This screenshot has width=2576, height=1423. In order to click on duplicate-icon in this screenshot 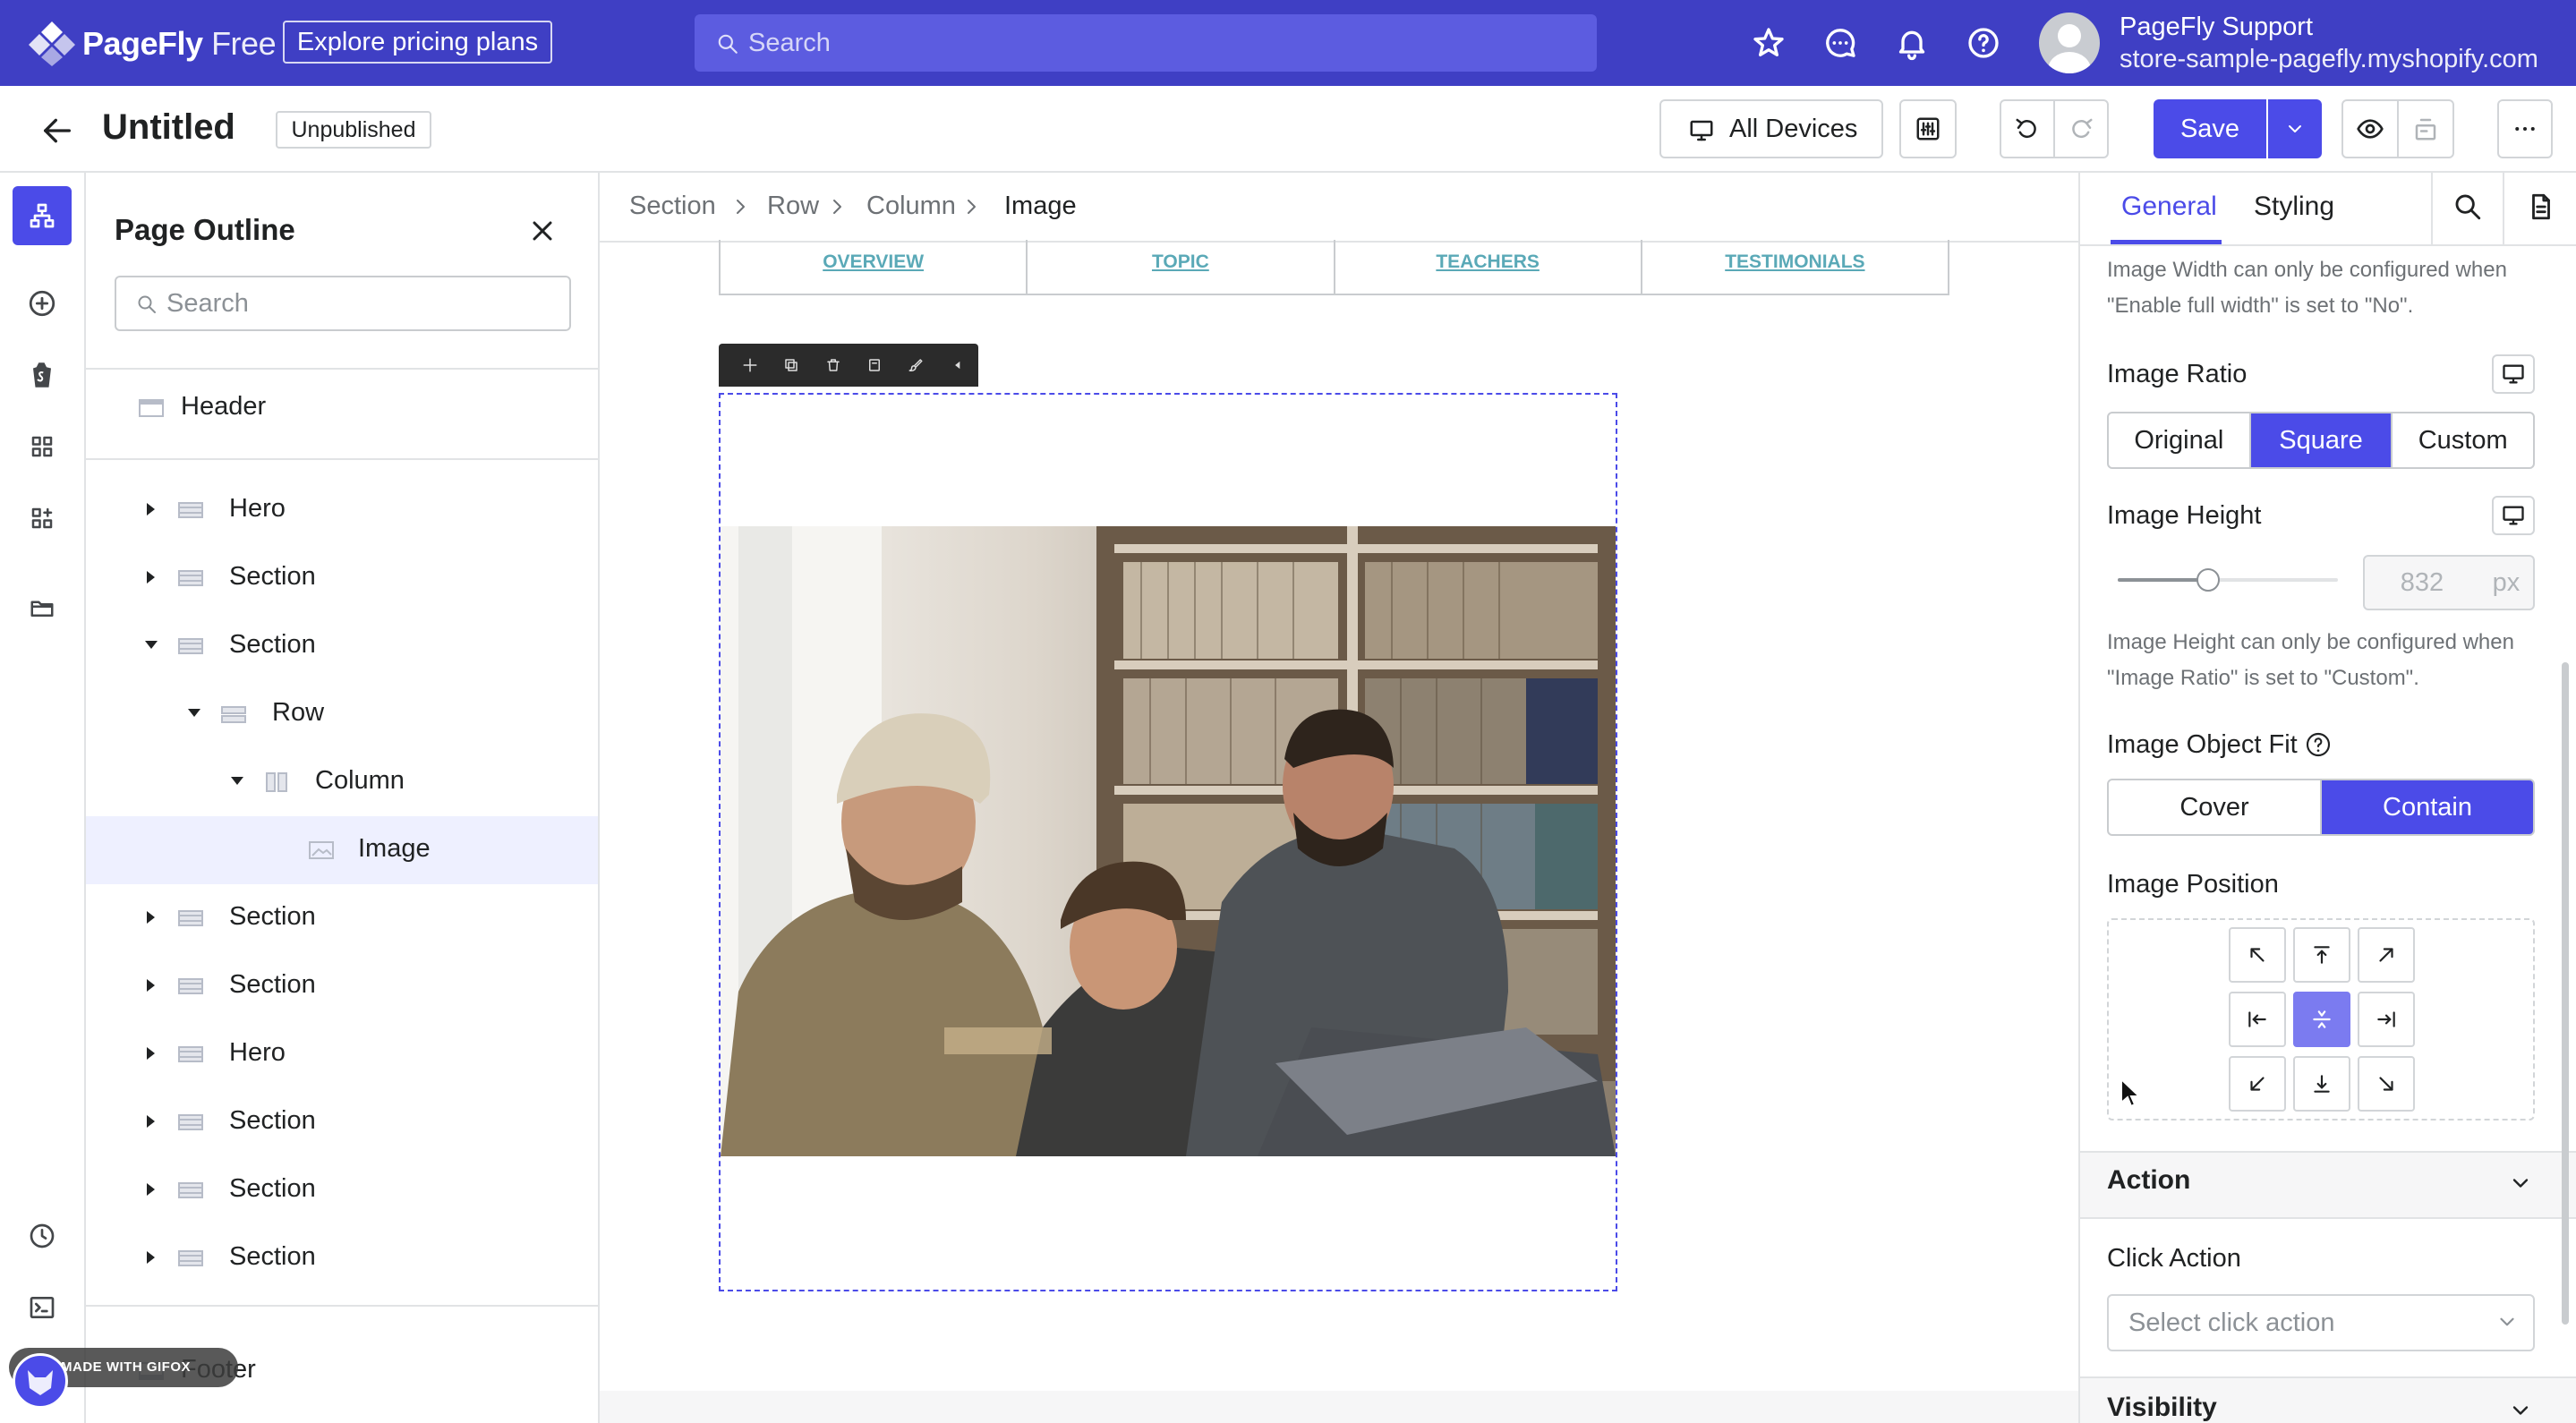, I will do `click(791, 365)`.